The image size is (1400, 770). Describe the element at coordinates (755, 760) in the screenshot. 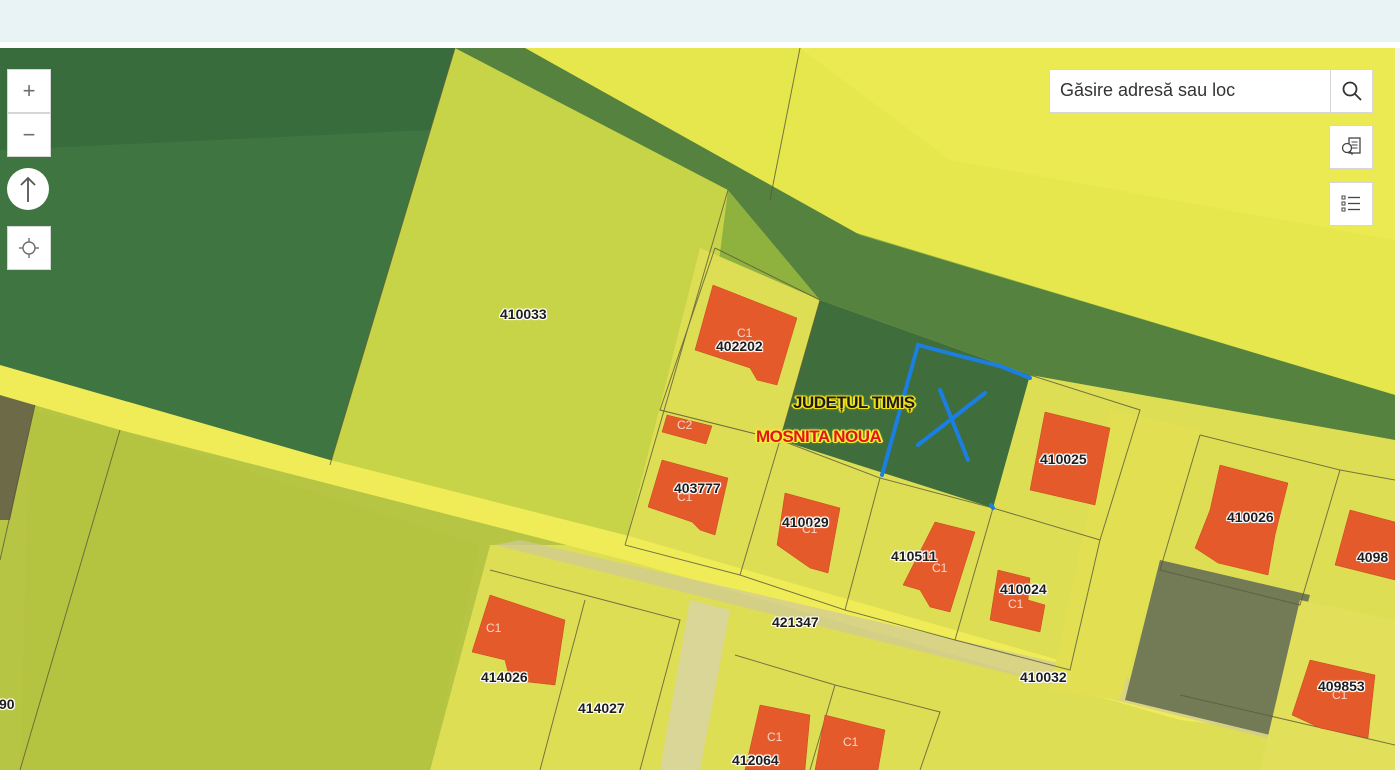

I see `parcel-label: 412064` at that location.